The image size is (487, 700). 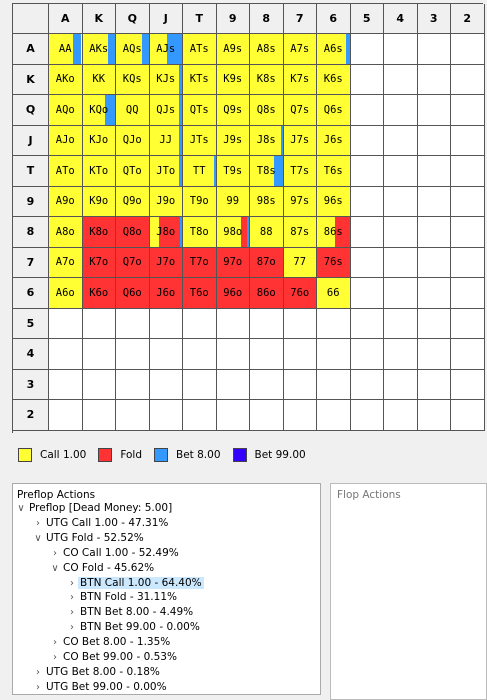 I want to click on hand-cell: A9s, so click(x=233, y=49).